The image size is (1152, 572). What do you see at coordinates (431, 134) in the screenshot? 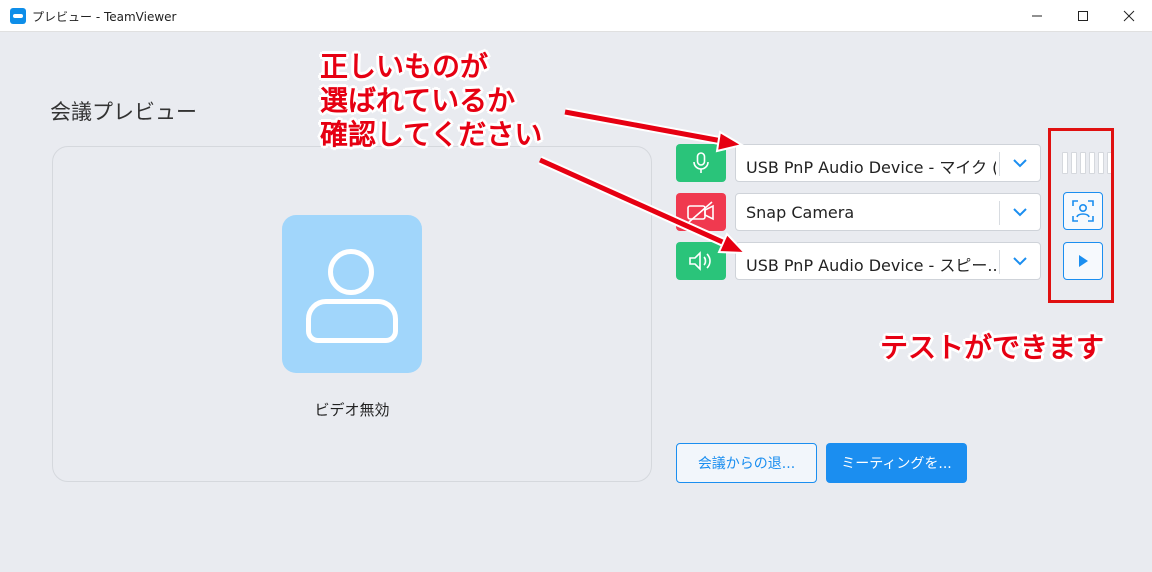
I see `annotation-line: 確認してください` at bounding box center [431, 134].